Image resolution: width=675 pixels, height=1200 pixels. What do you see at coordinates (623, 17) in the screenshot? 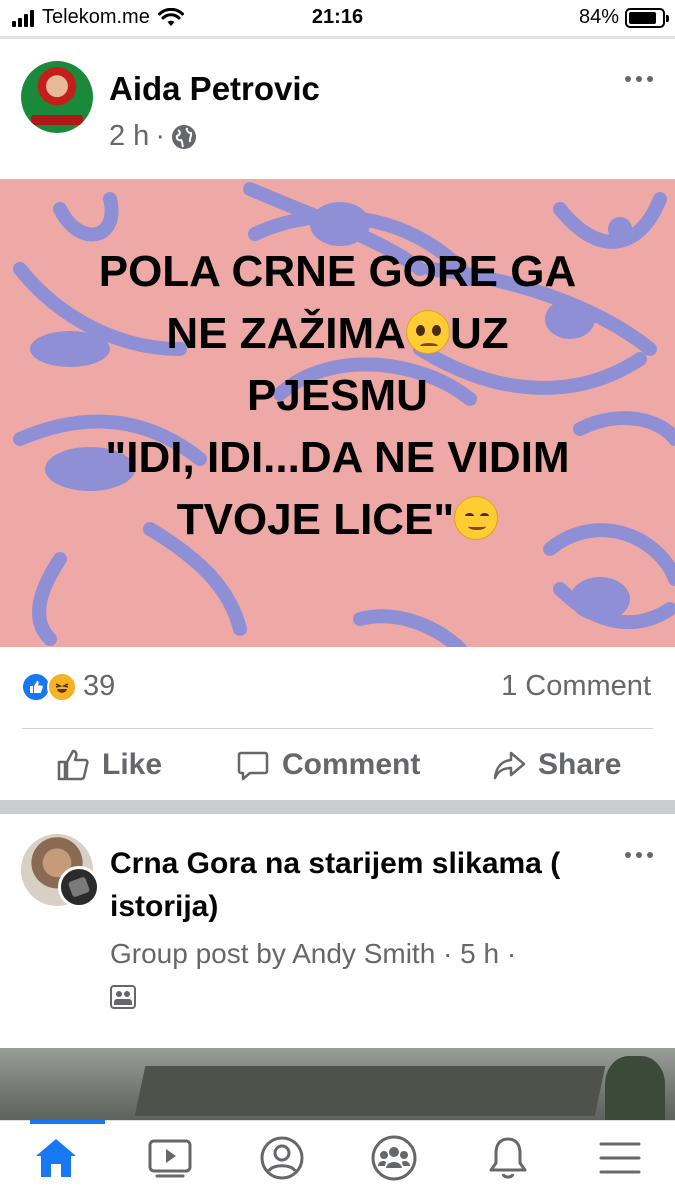
I see `status-right: 84%` at bounding box center [623, 17].